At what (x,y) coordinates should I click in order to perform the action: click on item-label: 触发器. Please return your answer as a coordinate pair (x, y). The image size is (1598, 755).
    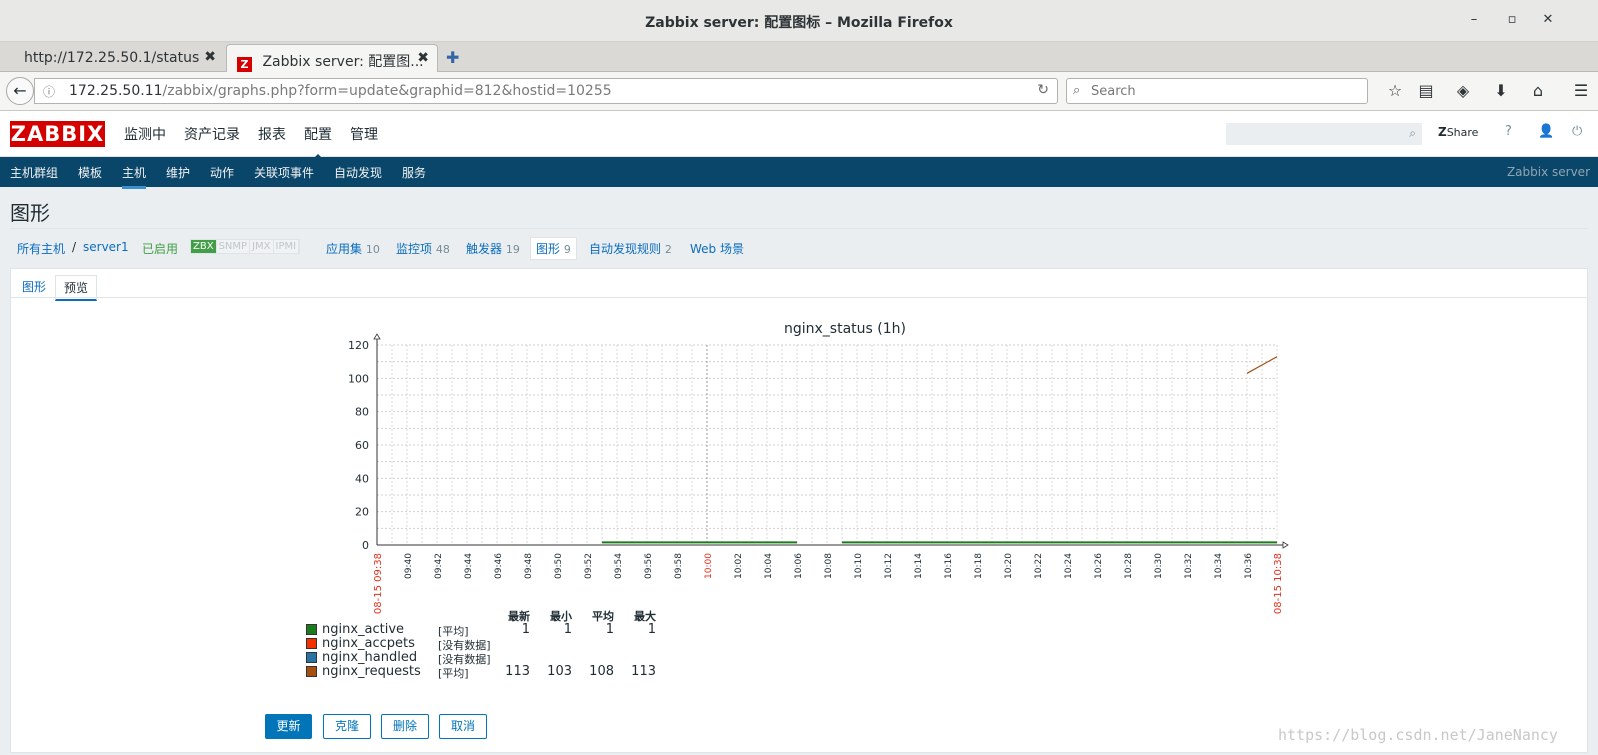
    Looking at the image, I should click on (484, 249).